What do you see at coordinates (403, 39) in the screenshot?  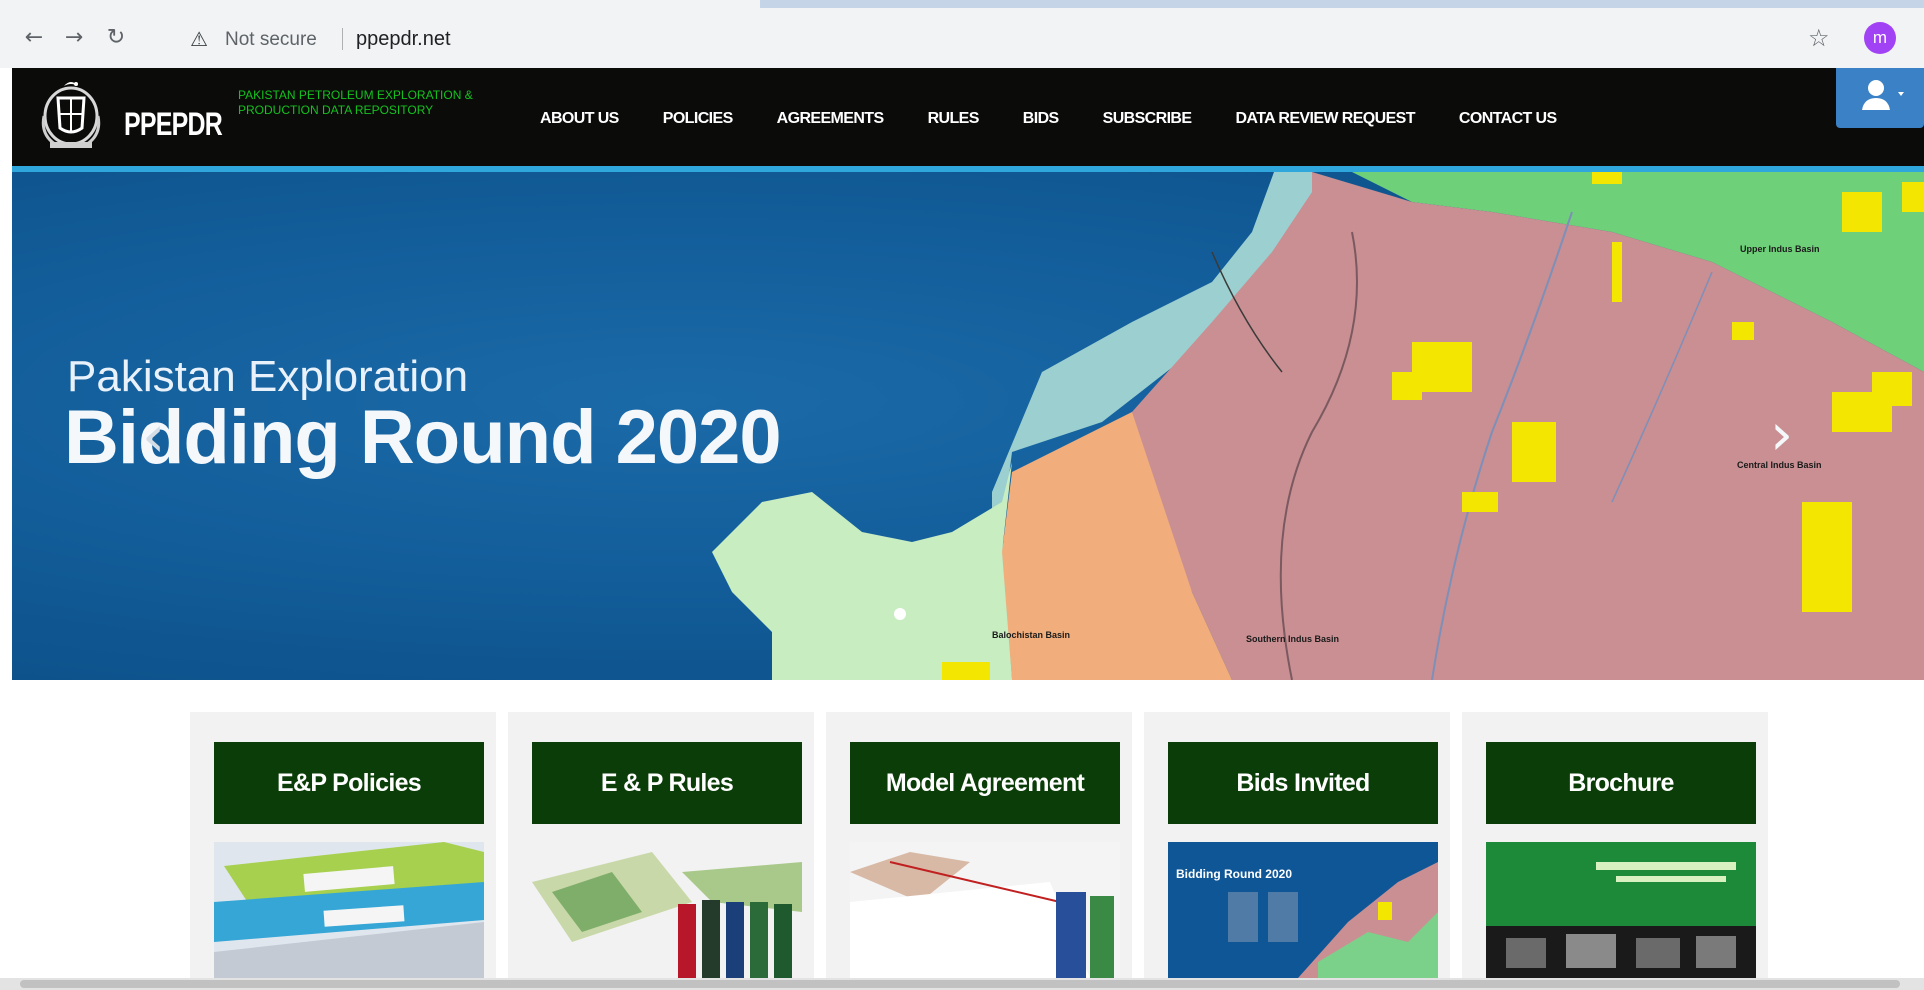 I see `url-text: ppepdr.net` at bounding box center [403, 39].